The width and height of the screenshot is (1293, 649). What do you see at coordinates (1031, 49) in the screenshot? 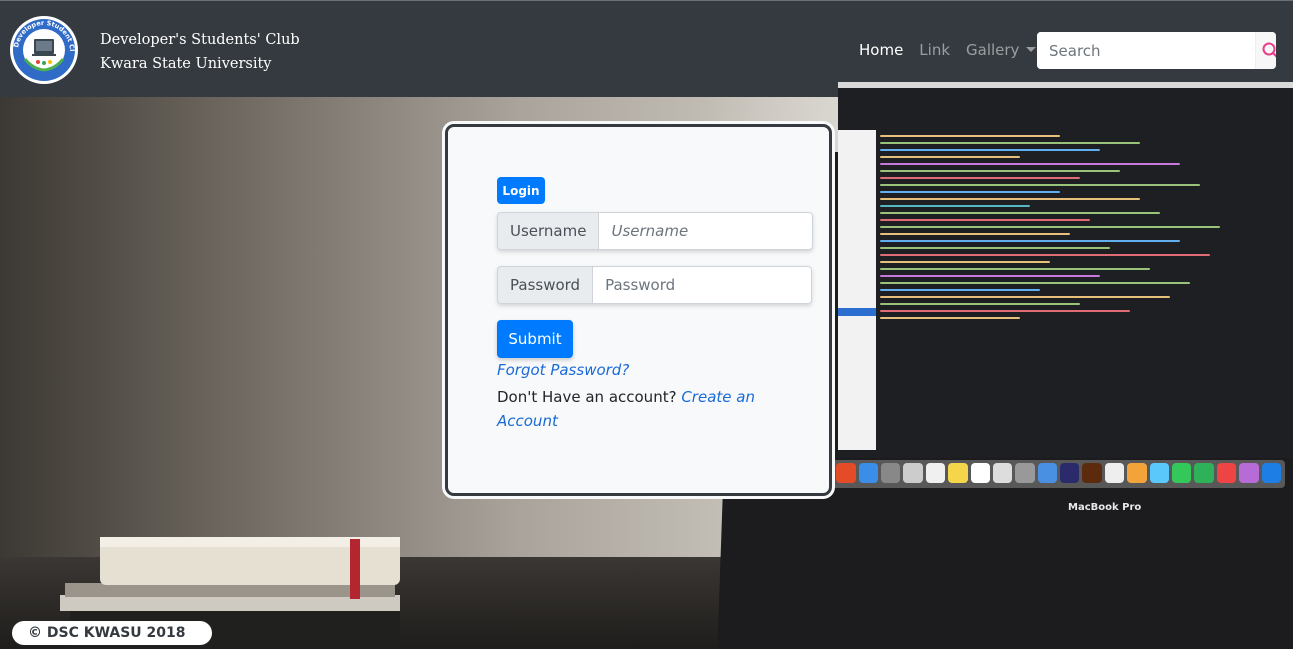
I see `caret-down-icon` at bounding box center [1031, 49].